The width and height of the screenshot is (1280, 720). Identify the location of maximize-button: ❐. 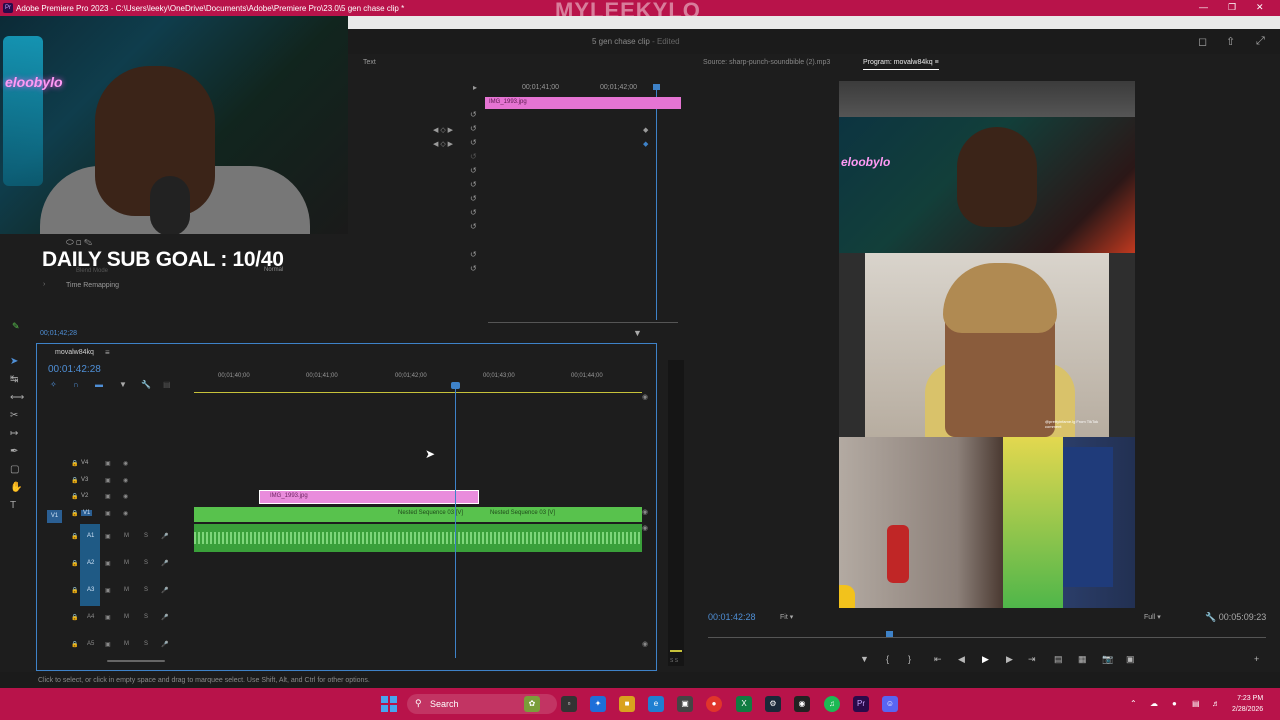
(1232, 7).